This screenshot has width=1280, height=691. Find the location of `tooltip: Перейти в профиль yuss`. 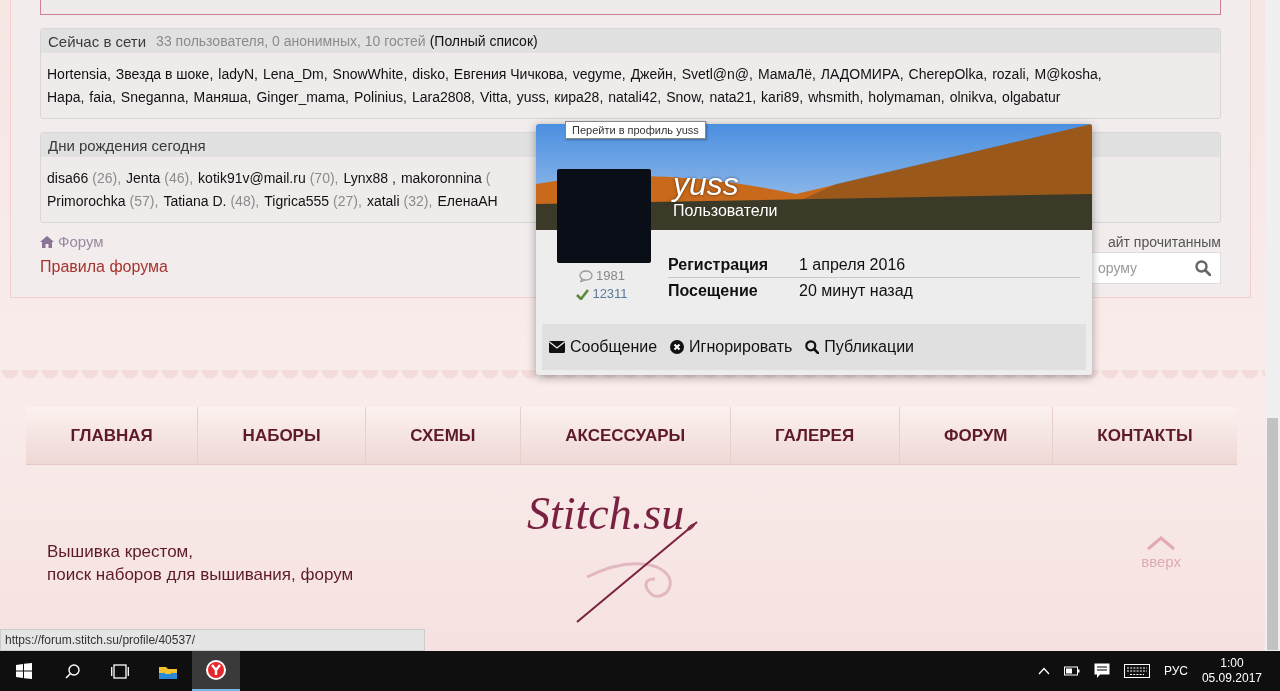

tooltip: Перейти в профиль yuss is located at coordinates (635, 130).